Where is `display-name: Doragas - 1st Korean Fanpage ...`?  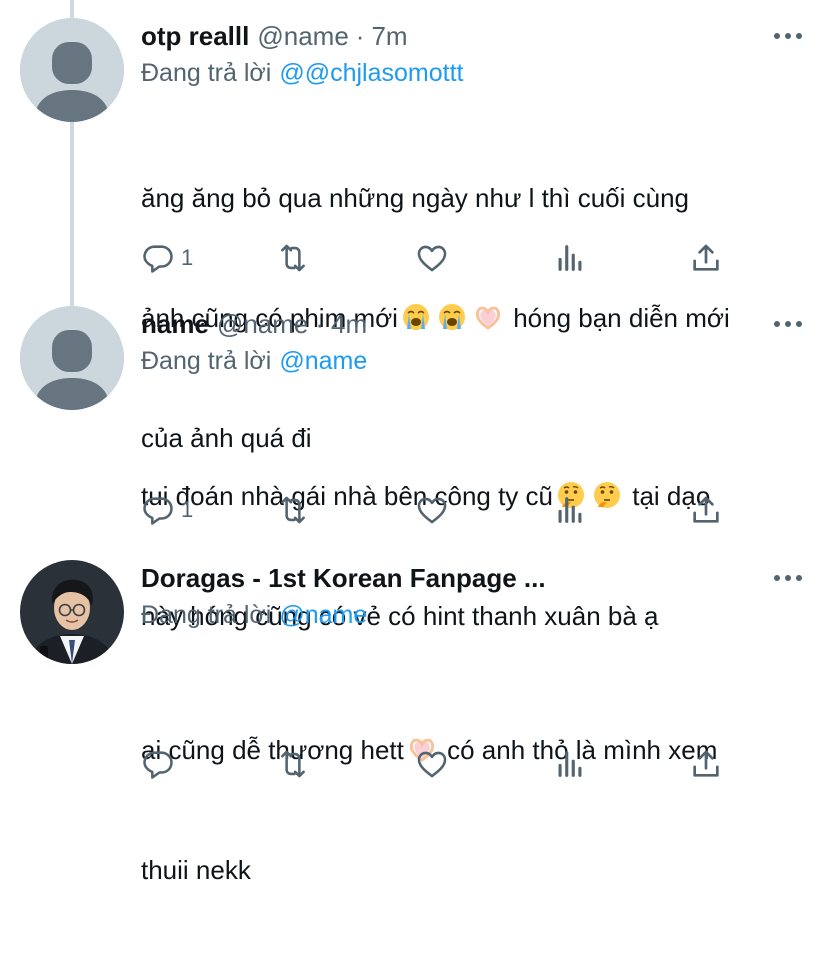
display-name: Doragas - 1st Korean Fanpage ... is located at coordinates (343, 578).